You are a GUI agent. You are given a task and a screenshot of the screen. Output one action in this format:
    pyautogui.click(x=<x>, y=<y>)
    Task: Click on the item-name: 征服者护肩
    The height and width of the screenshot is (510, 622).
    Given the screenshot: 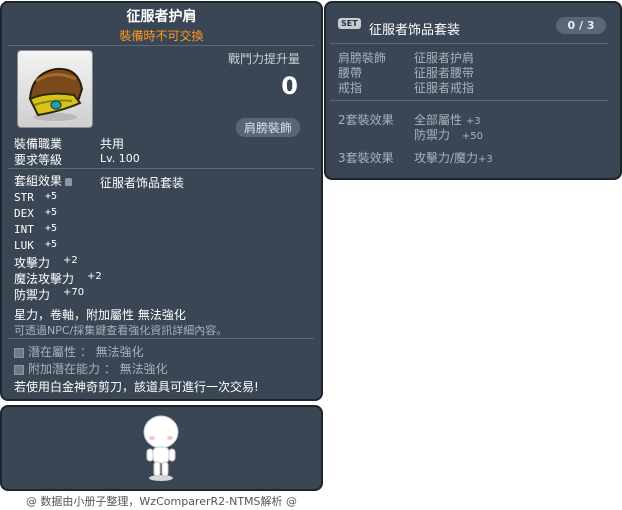 What is the action you would take?
    pyautogui.click(x=161, y=17)
    